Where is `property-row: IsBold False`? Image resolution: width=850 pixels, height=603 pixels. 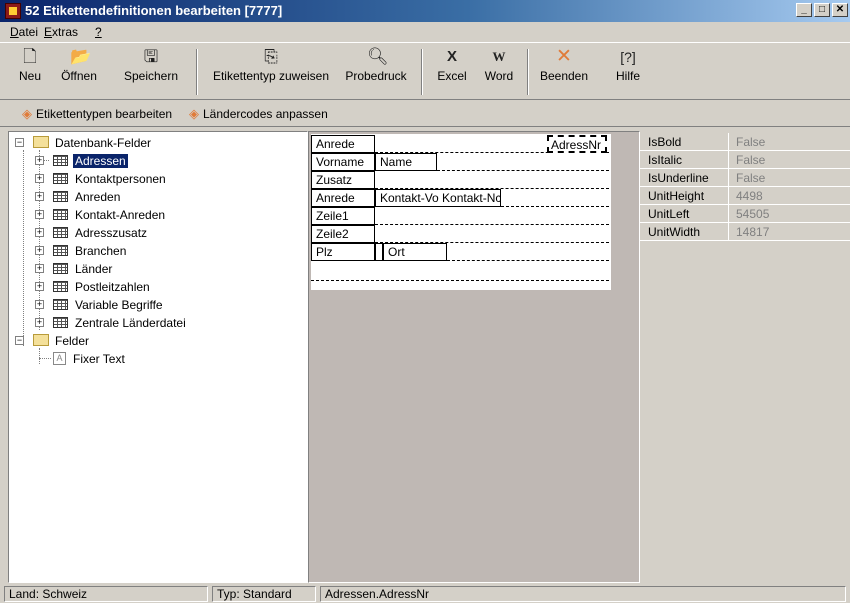
property-row: IsBold False is located at coordinates (745, 142).